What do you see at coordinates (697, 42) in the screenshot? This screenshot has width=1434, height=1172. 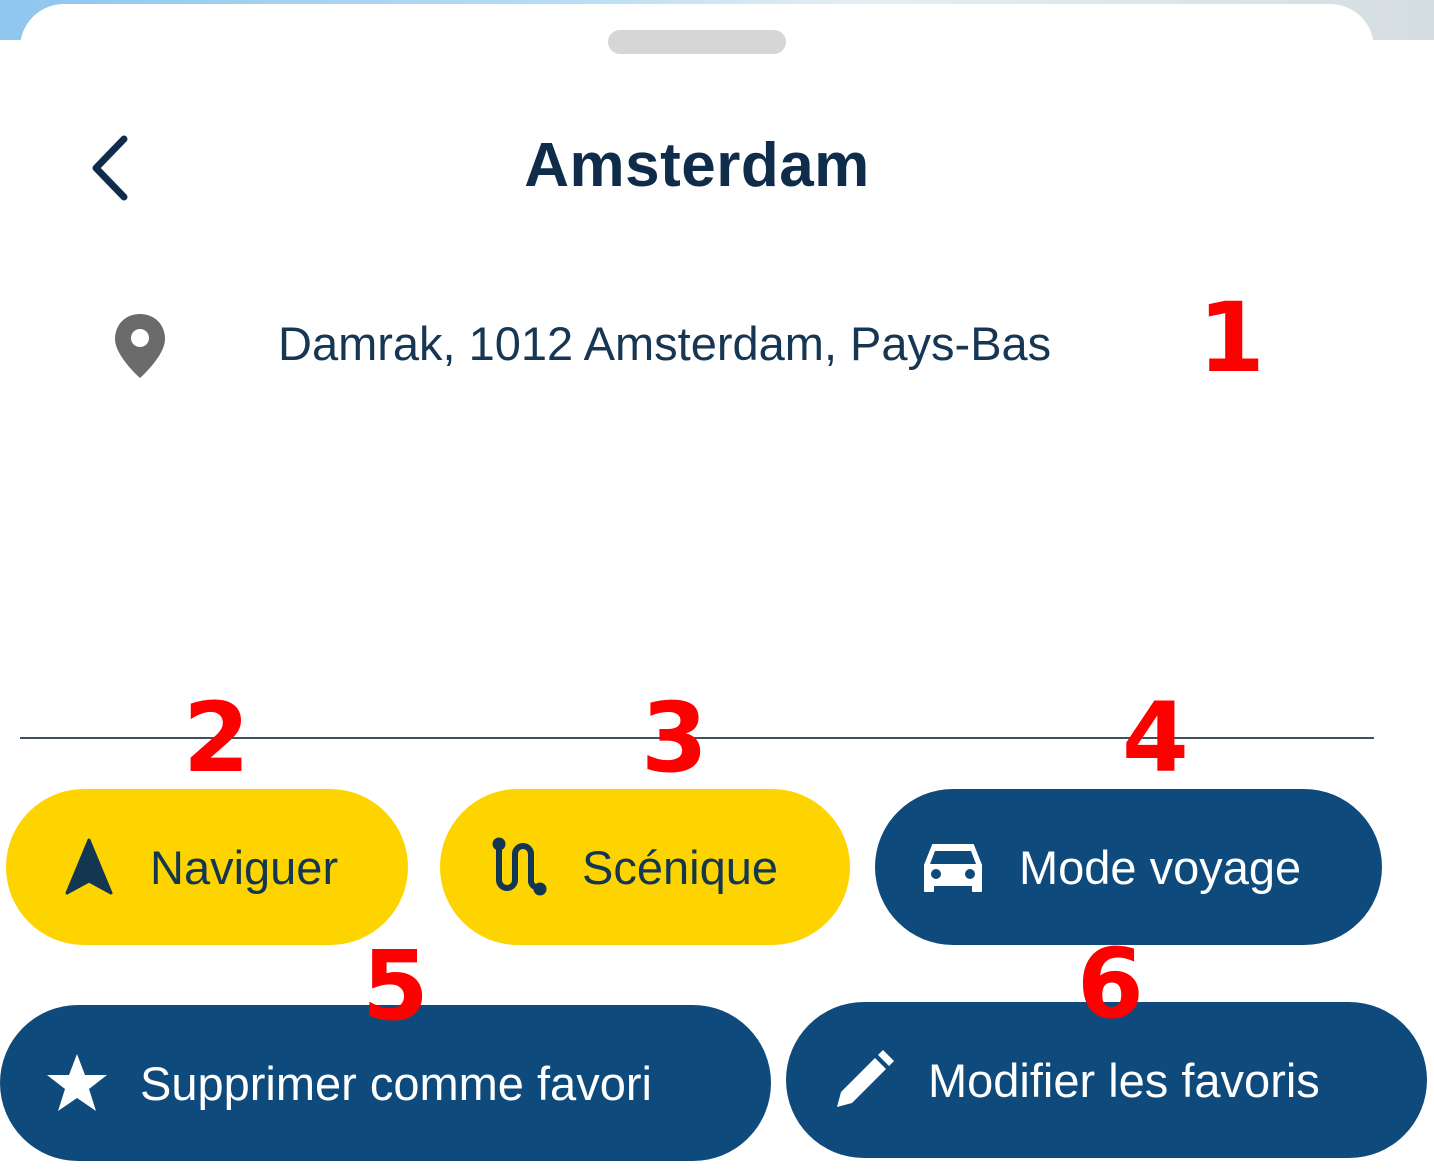 I see `sheet-drag-handle` at bounding box center [697, 42].